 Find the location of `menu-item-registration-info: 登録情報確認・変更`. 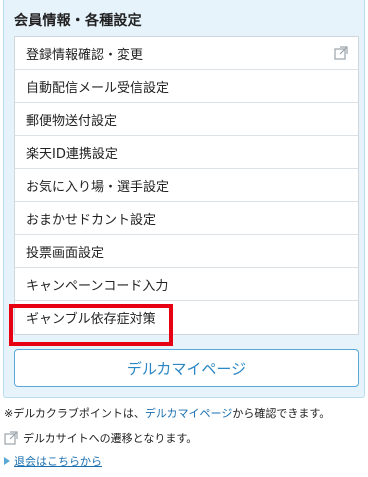

menu-item-registration-info: 登録情報確認・変更 is located at coordinates (186, 53).